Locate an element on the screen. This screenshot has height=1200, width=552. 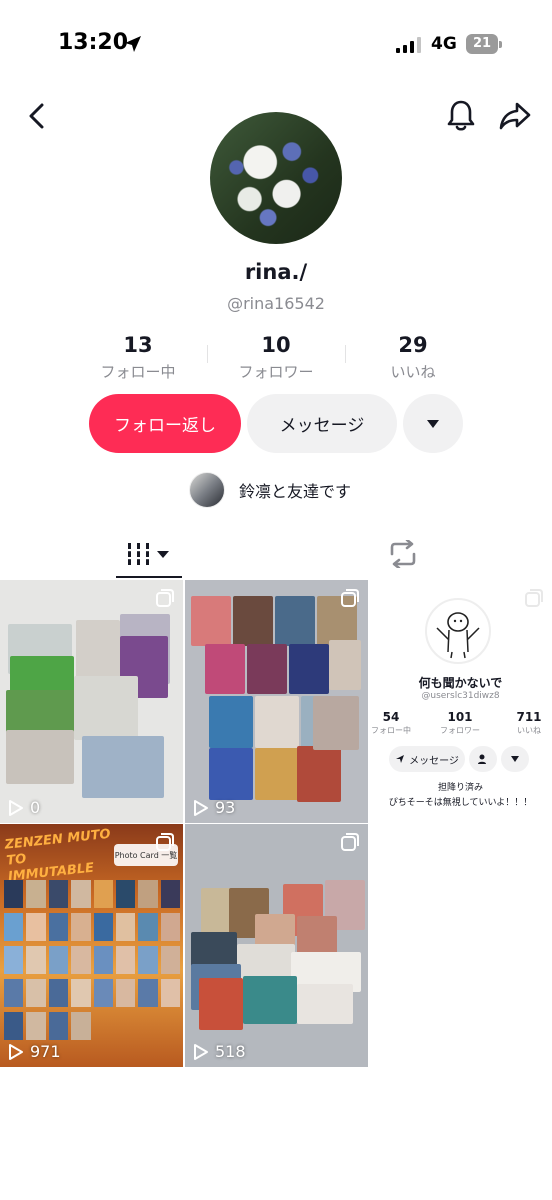
grid-icon is located at coordinates (147, 554).